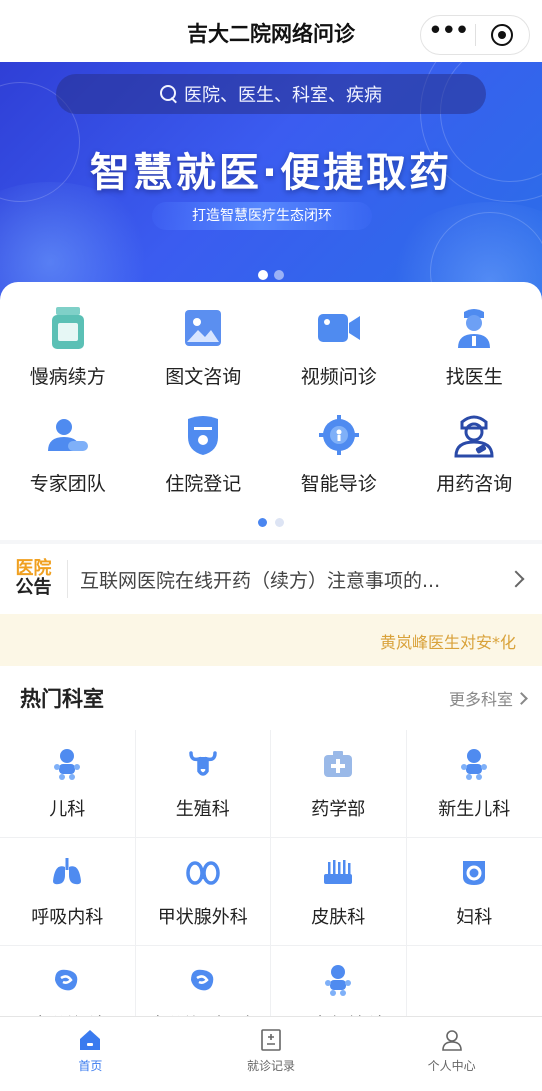  I want to click on doctor-icon, so click(474, 328).